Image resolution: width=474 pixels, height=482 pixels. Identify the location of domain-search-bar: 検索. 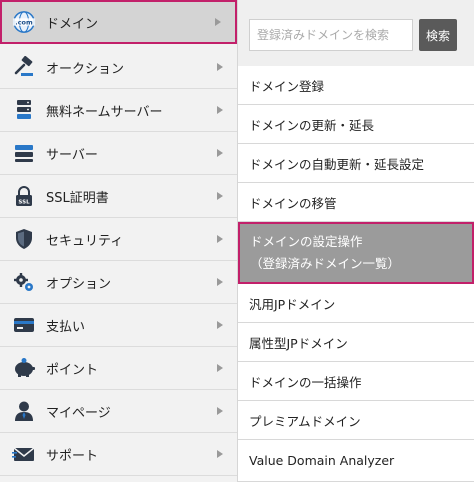
(356, 33).